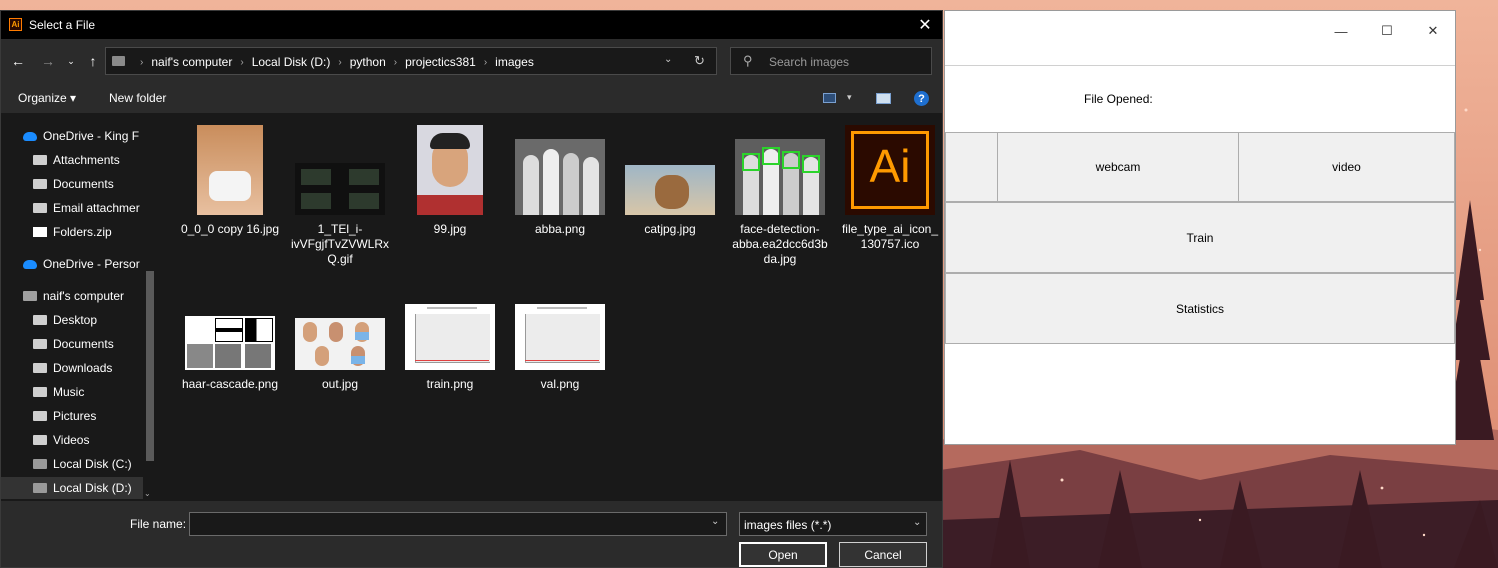 Image resolution: width=1498 pixels, height=568 pixels. Describe the element at coordinates (849, 62) in the screenshot. I see `search-input` at that location.